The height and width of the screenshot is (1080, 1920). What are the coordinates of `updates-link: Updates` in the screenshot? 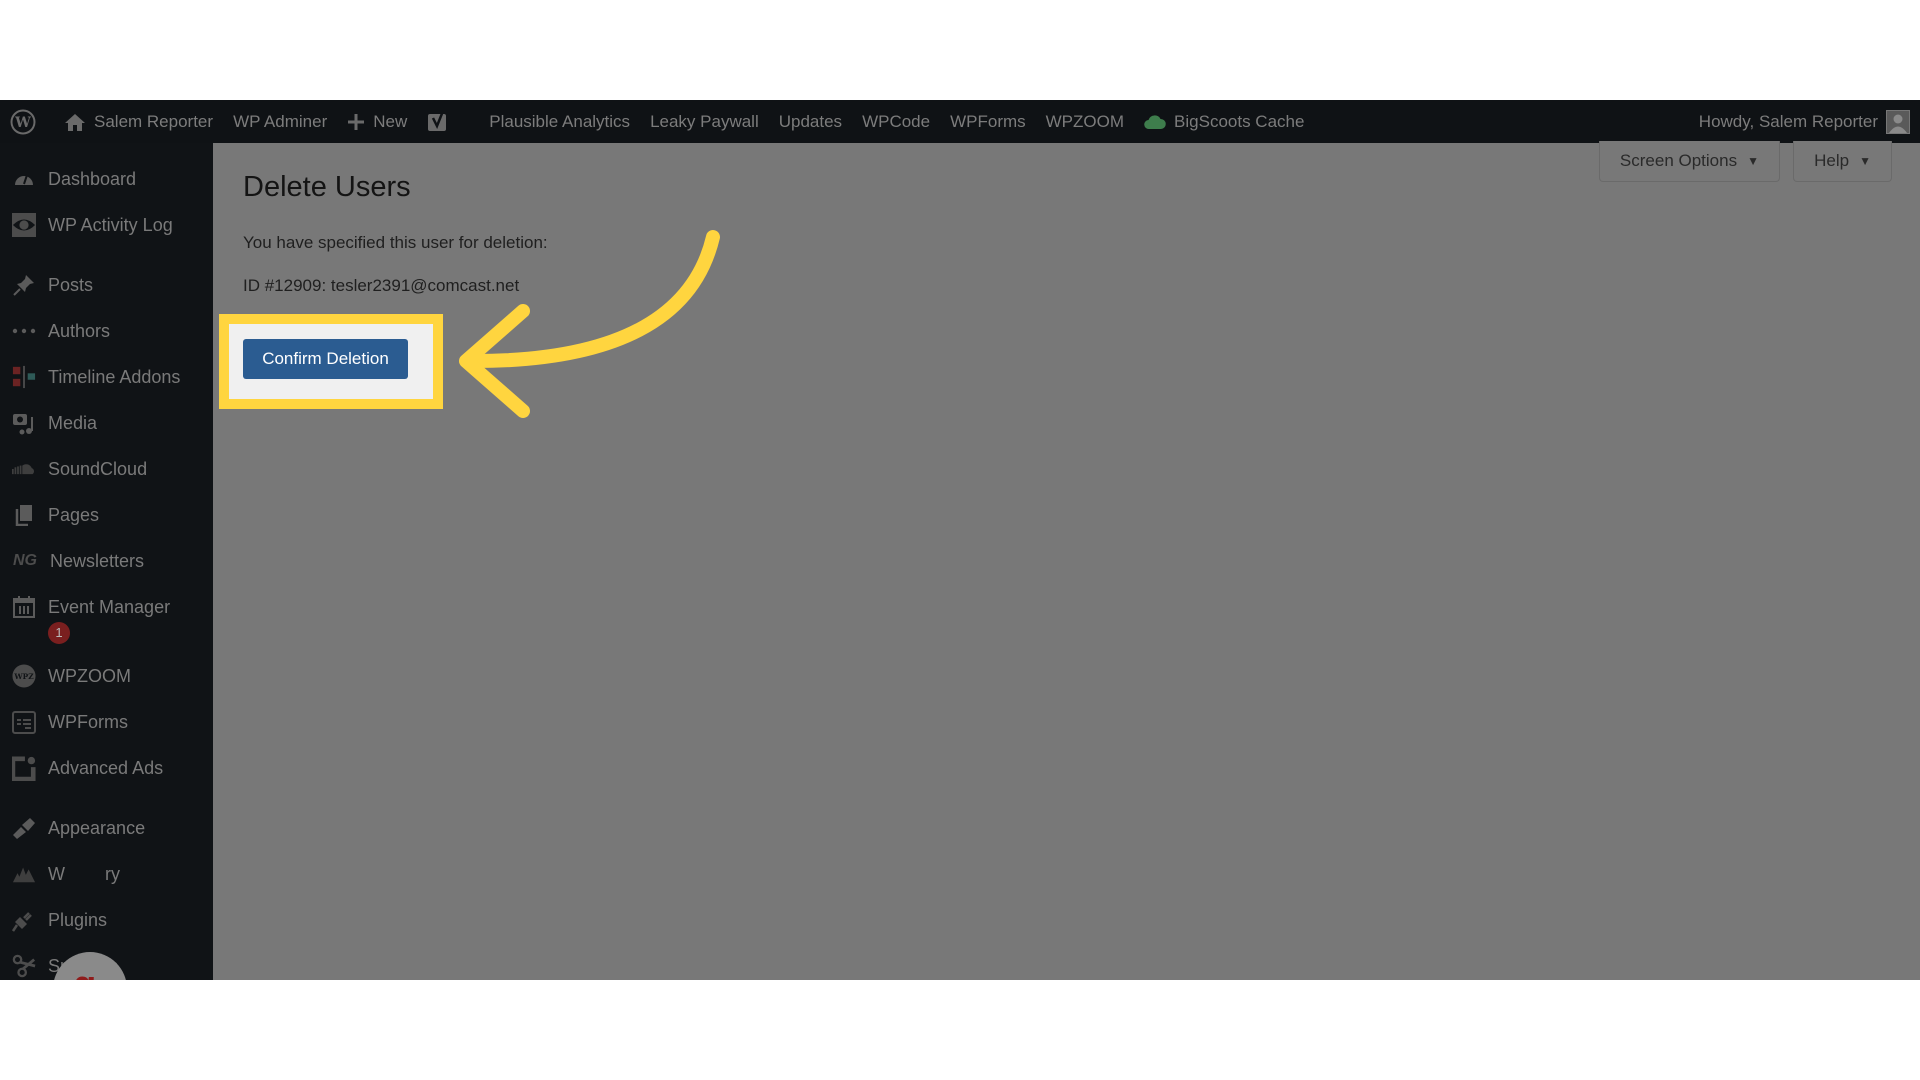 It's located at (810, 121).